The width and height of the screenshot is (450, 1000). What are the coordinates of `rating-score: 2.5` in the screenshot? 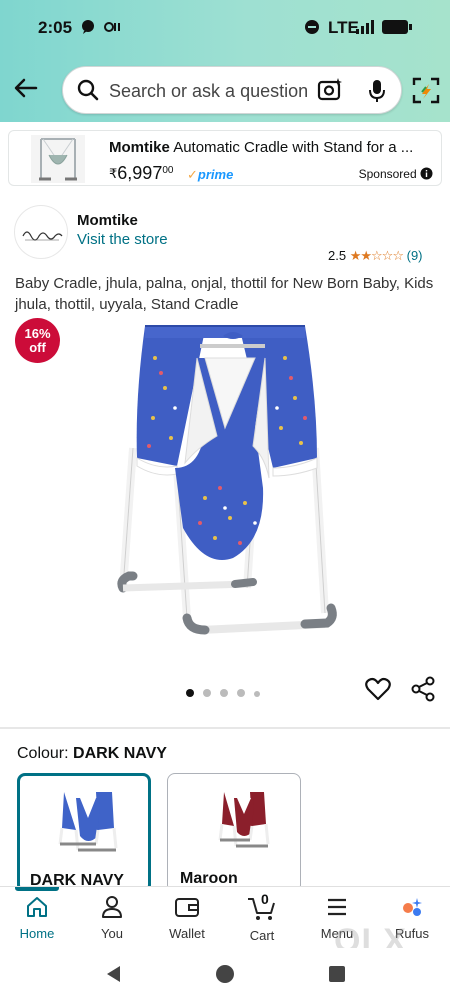 It's located at (337, 255).